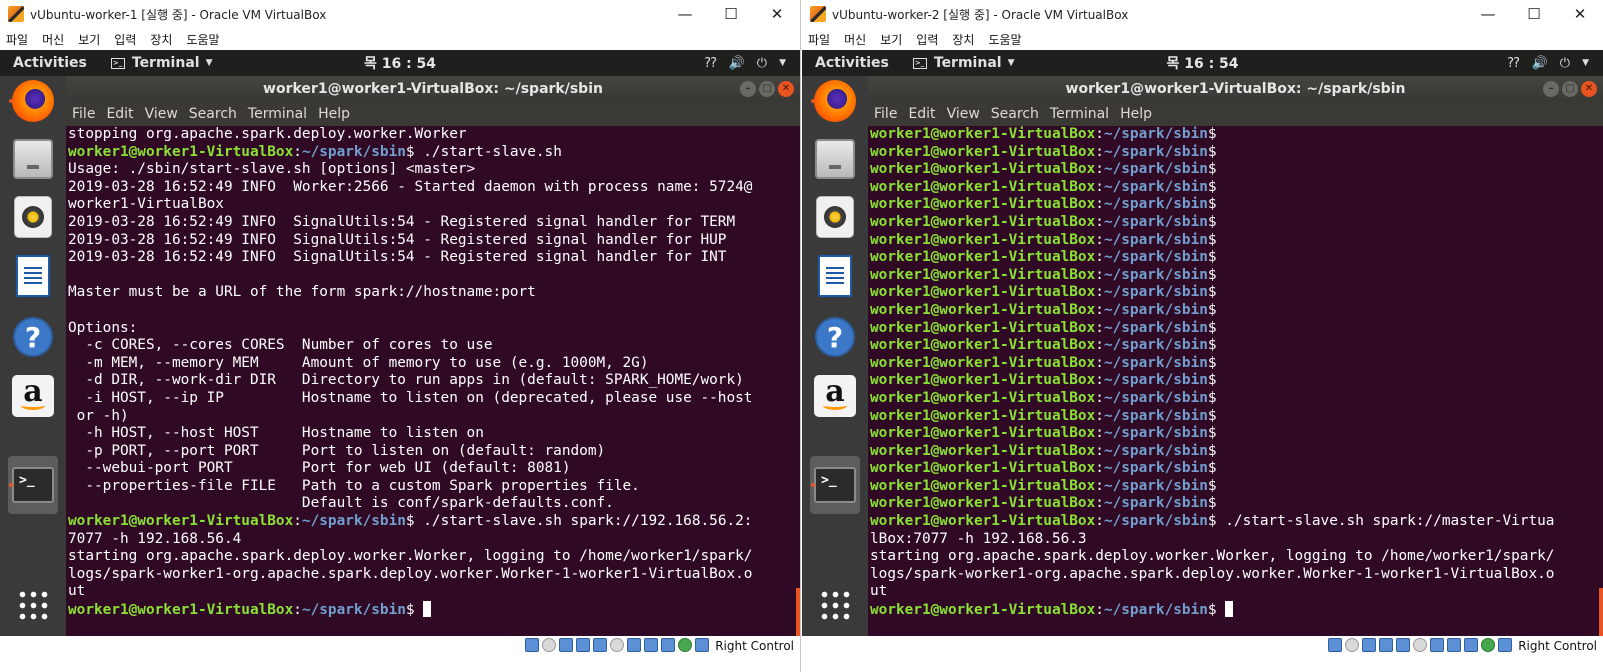 This screenshot has height=672, width=1603. Describe the element at coordinates (1234, 311) in the screenshot. I see `prompt-line: worker1@worker1-VirtualBox:~/spark/sbin$` at that location.